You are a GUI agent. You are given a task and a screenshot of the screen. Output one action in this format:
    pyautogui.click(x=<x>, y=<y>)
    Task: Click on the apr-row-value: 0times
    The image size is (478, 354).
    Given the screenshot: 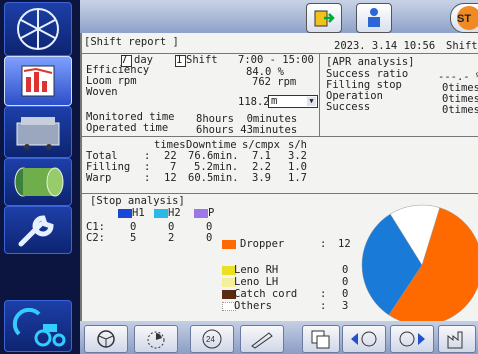 What is the action you would take?
    pyautogui.click(x=460, y=110)
    